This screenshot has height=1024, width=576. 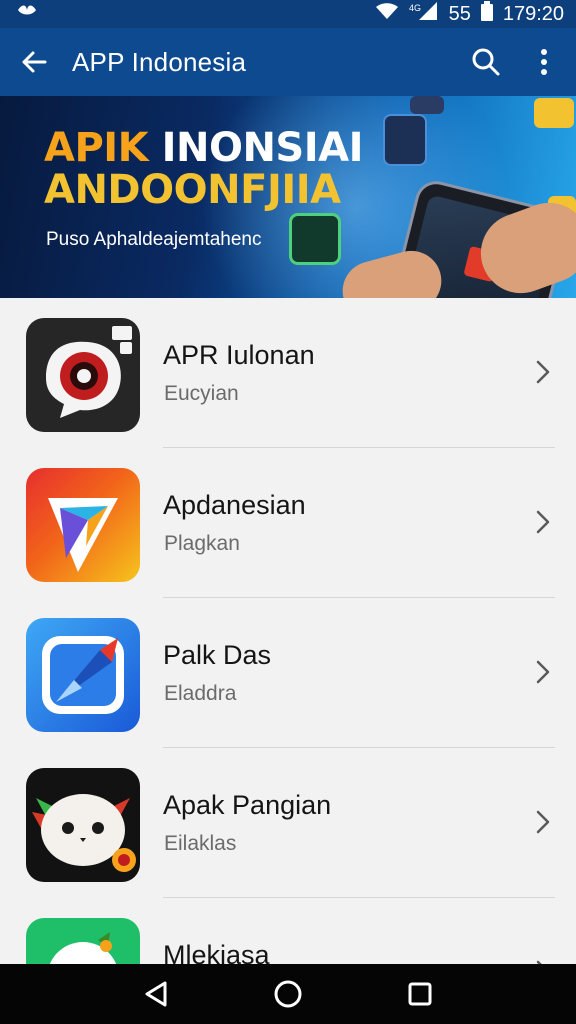 I want to click on battery-icon, so click(x=486, y=14).